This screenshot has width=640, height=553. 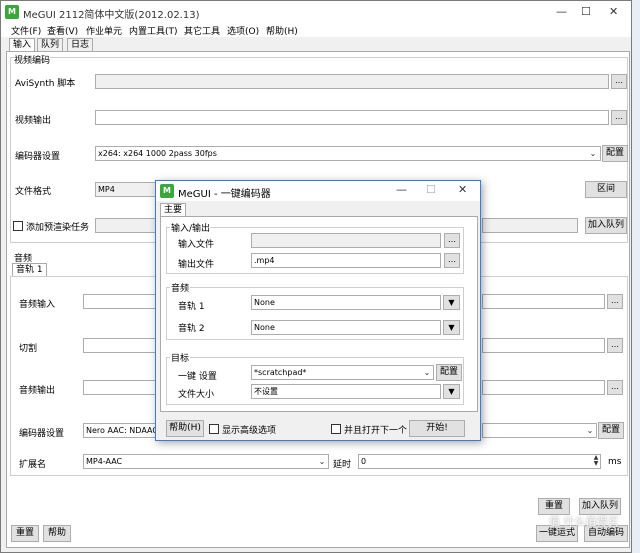 I want to click on file-size-select: 不设置, so click(x=346, y=391).